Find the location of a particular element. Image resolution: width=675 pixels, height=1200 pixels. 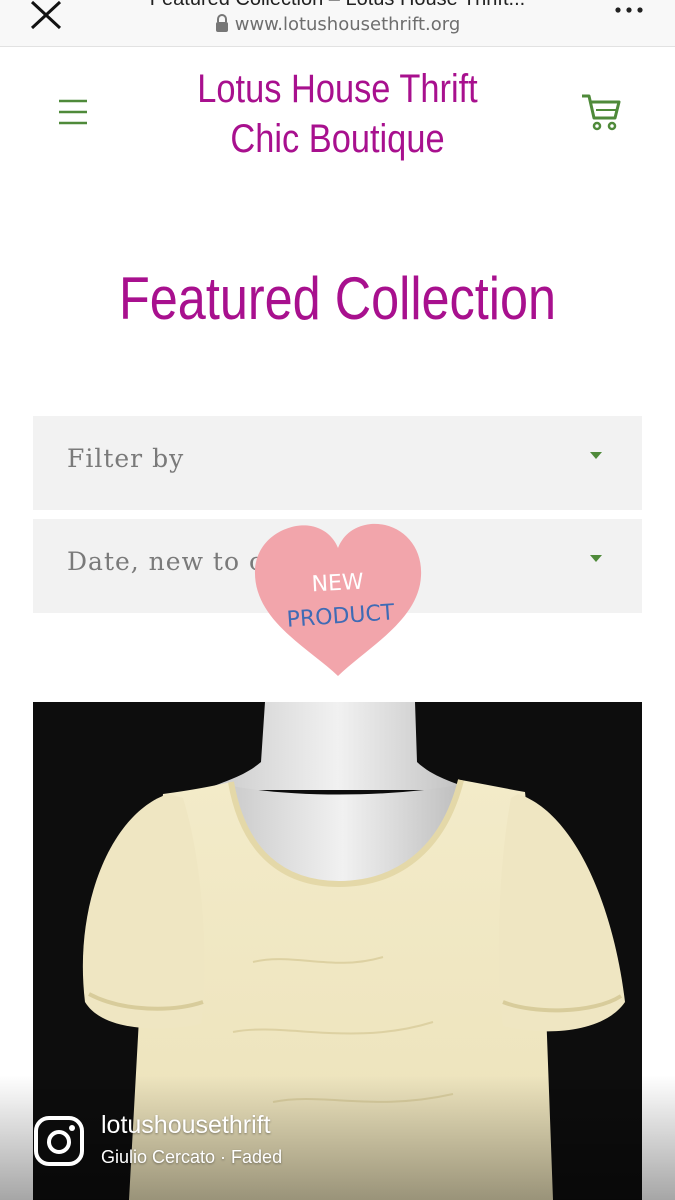

menu-icon is located at coordinates (73, 112).